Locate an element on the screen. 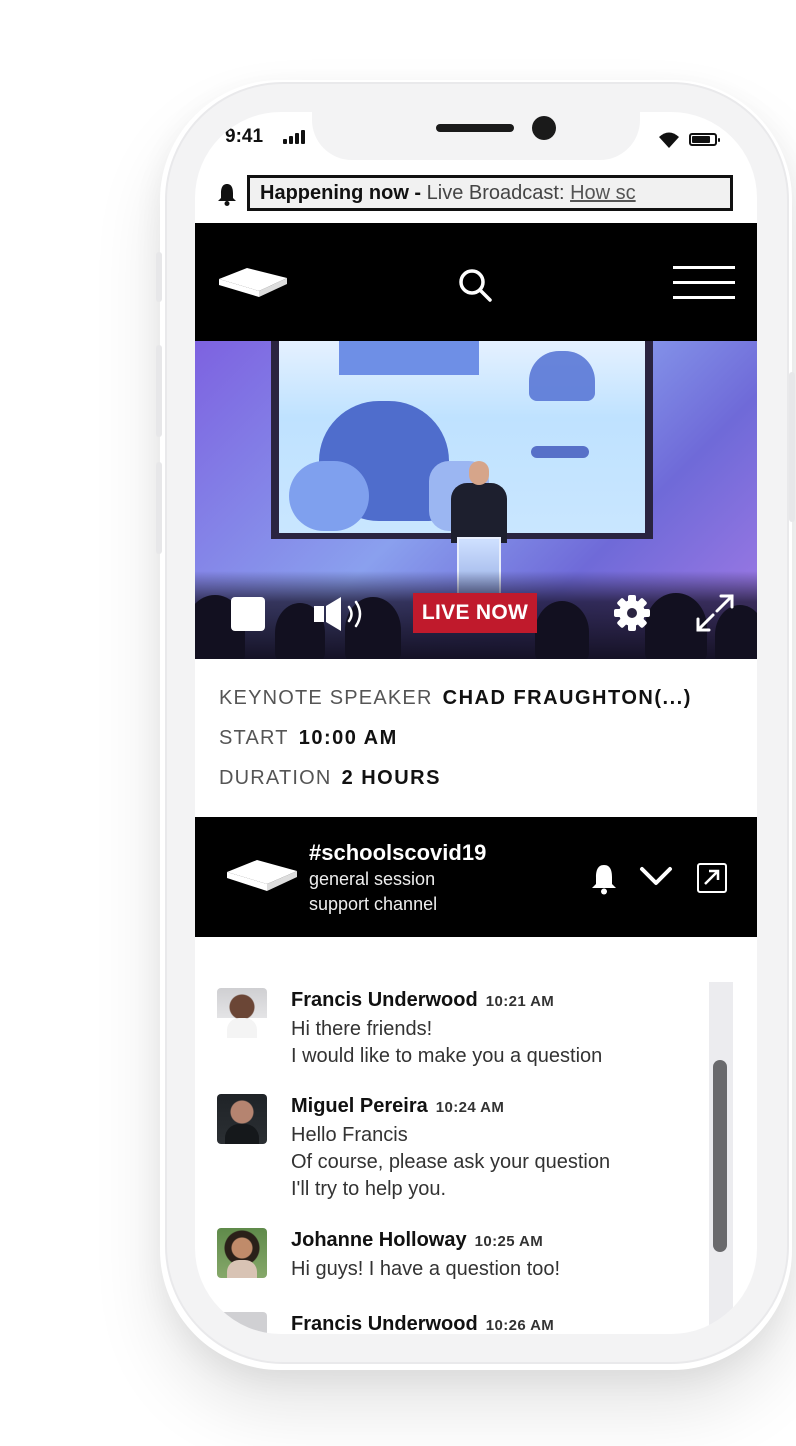 The height and width of the screenshot is (1446, 796). speaker-figure is located at coordinates (479, 502).